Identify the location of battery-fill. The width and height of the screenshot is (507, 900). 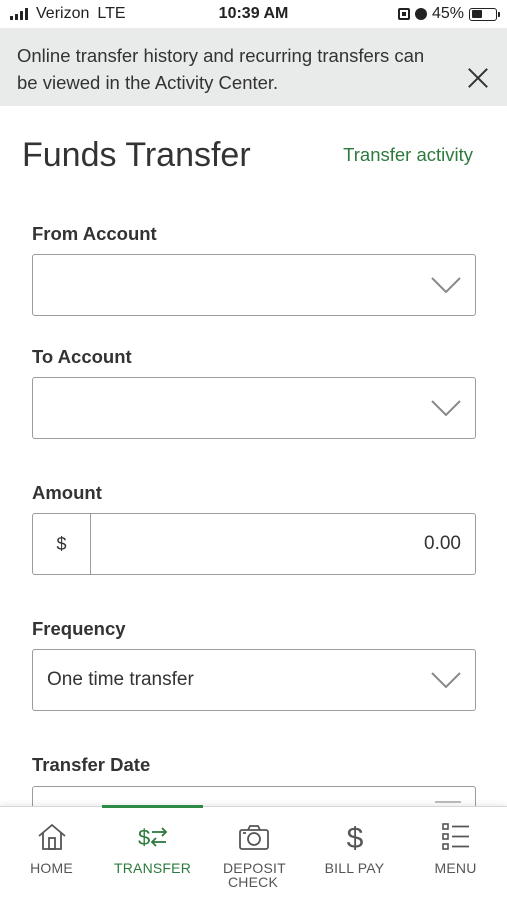
(476, 14).